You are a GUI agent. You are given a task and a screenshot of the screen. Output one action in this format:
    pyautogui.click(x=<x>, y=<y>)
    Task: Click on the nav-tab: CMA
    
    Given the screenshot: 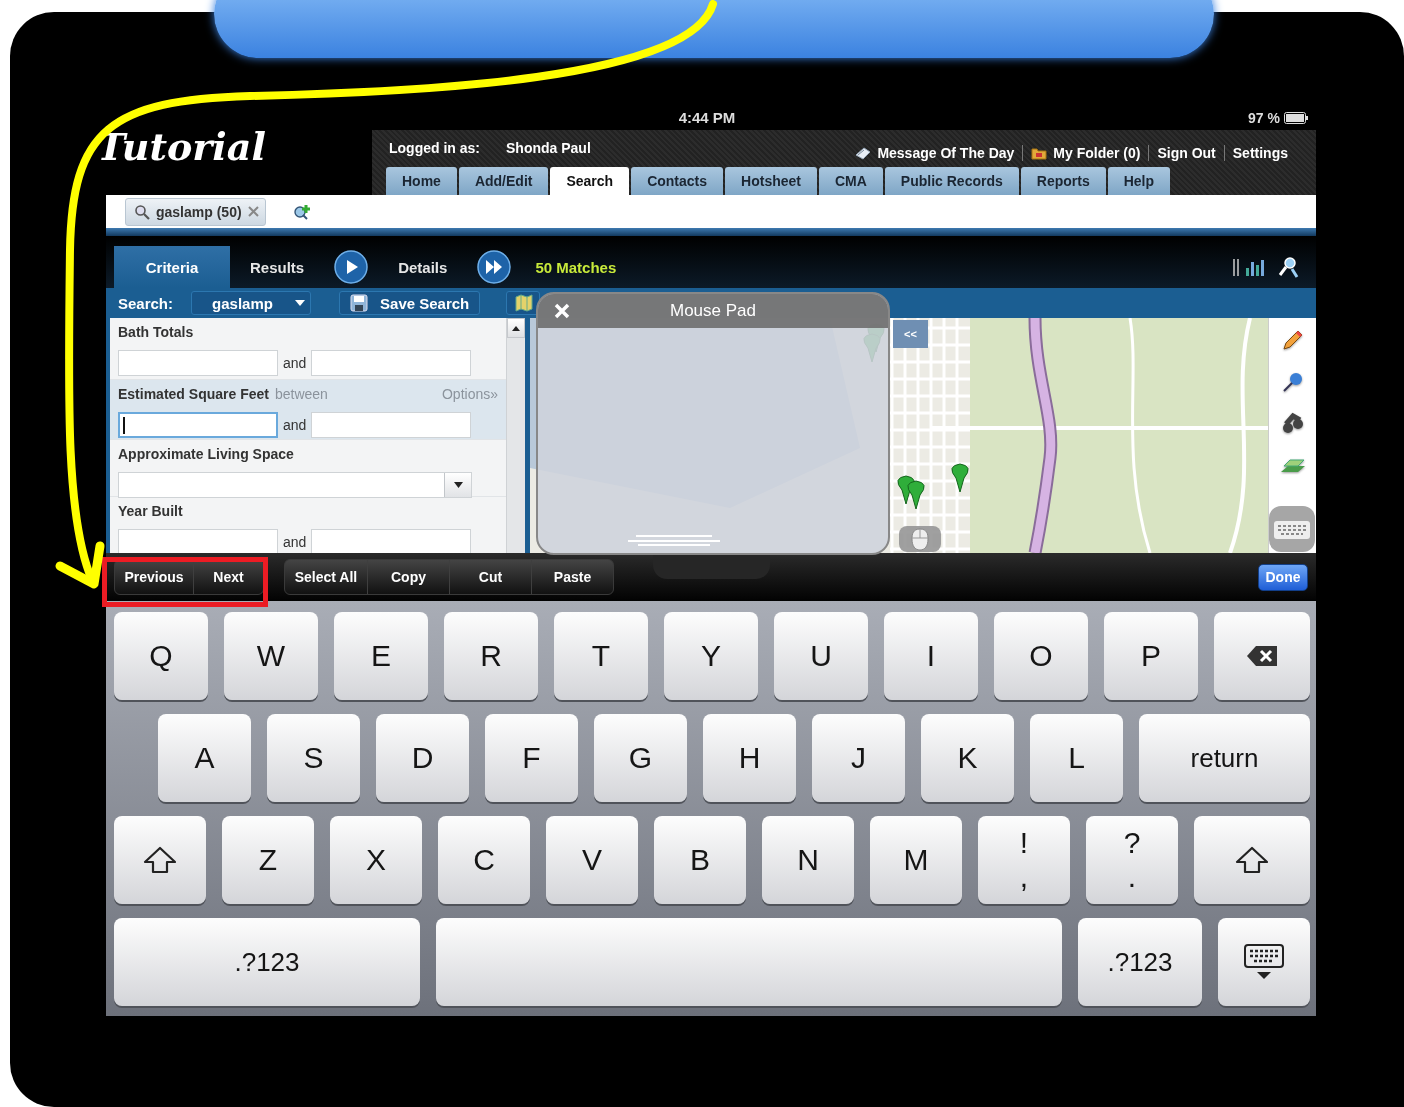 What is the action you would take?
    pyautogui.click(x=850, y=181)
    